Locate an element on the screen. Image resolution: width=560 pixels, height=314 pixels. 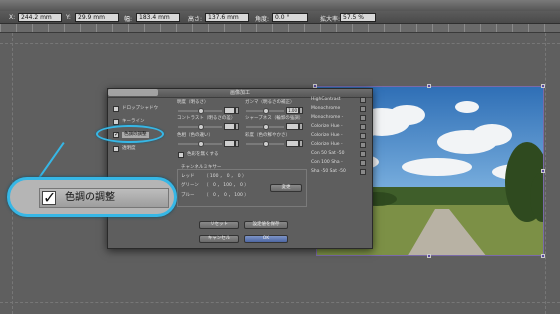
contrast-knob is located at coordinates (201, 127).